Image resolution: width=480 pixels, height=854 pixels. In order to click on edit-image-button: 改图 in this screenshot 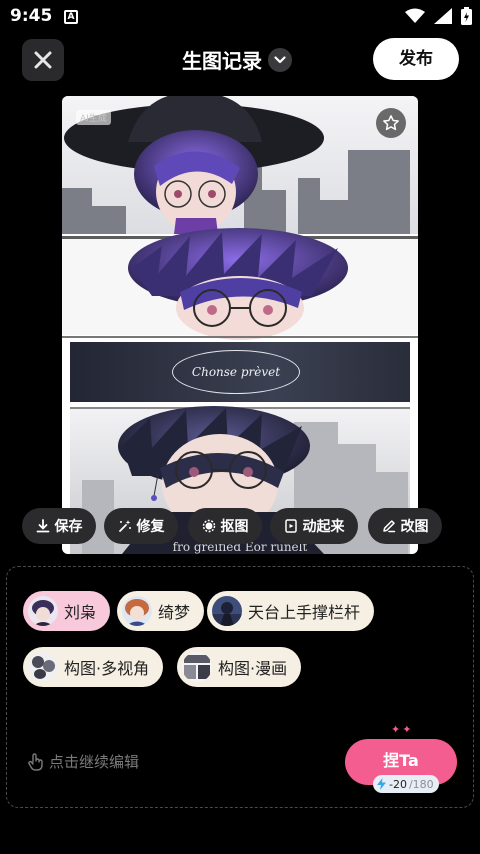, I will do `click(405, 526)`.